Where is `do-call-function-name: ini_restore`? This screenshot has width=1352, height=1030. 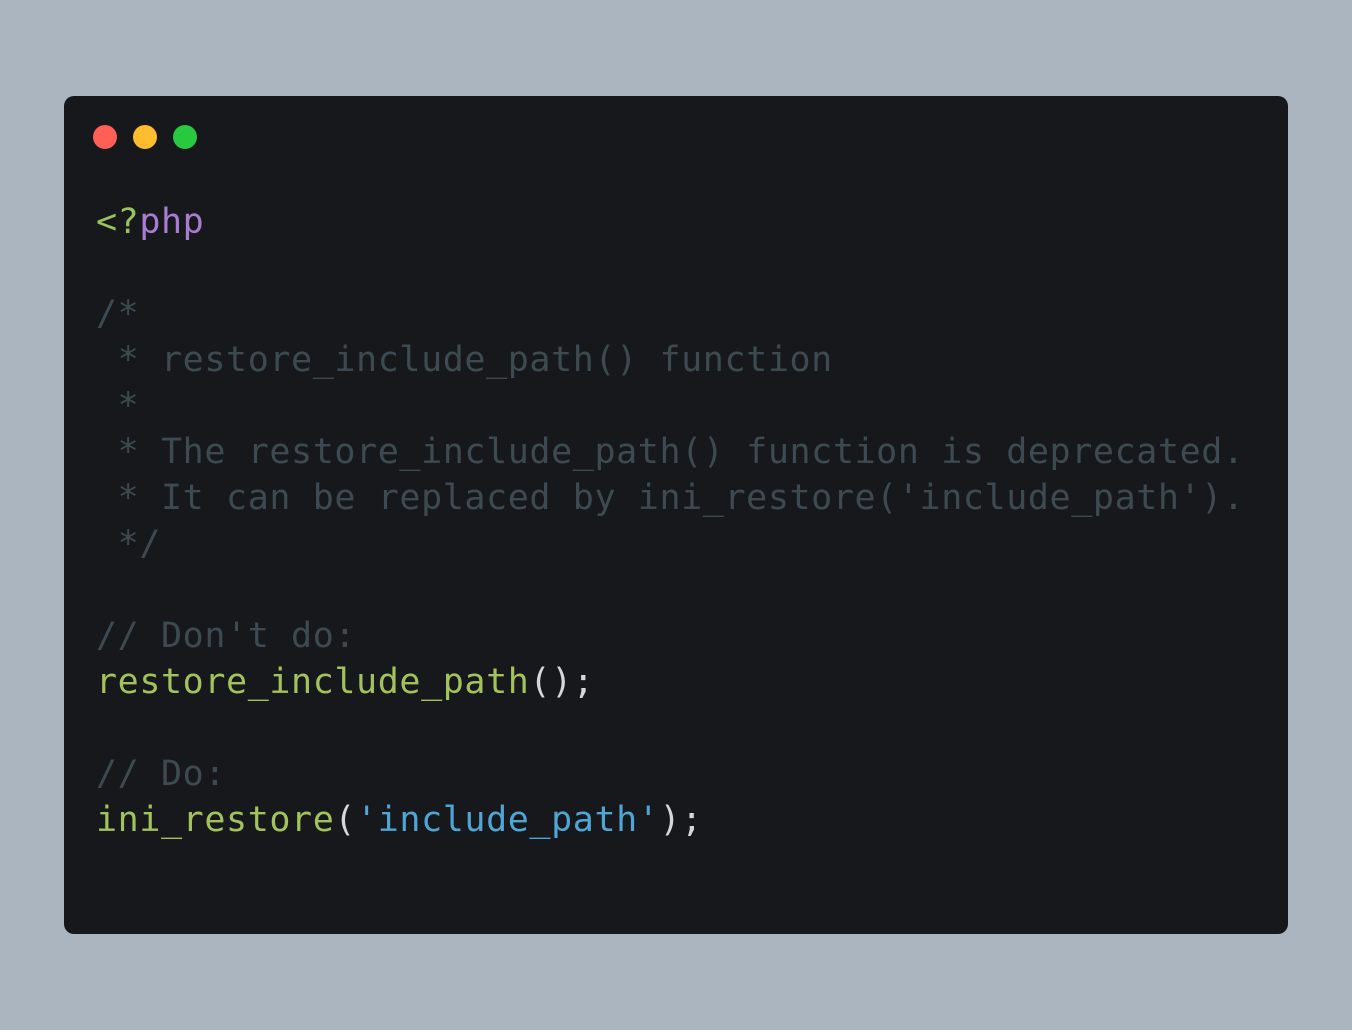 do-call-function-name: ini_restore is located at coordinates (215, 820).